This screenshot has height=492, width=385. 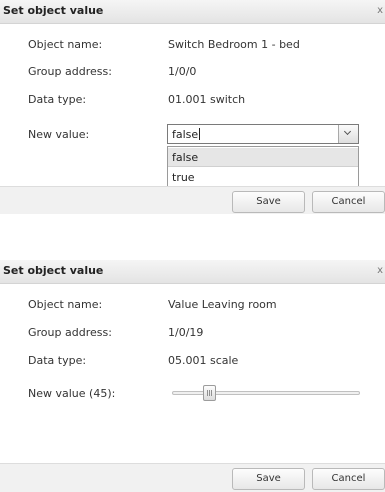 What do you see at coordinates (200, 134) in the screenshot?
I see `text-caret` at bounding box center [200, 134].